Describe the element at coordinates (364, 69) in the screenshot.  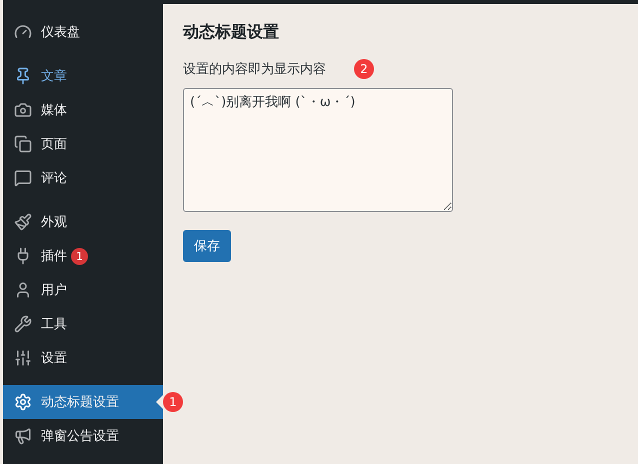
I see `annotation-marker: 2` at that location.